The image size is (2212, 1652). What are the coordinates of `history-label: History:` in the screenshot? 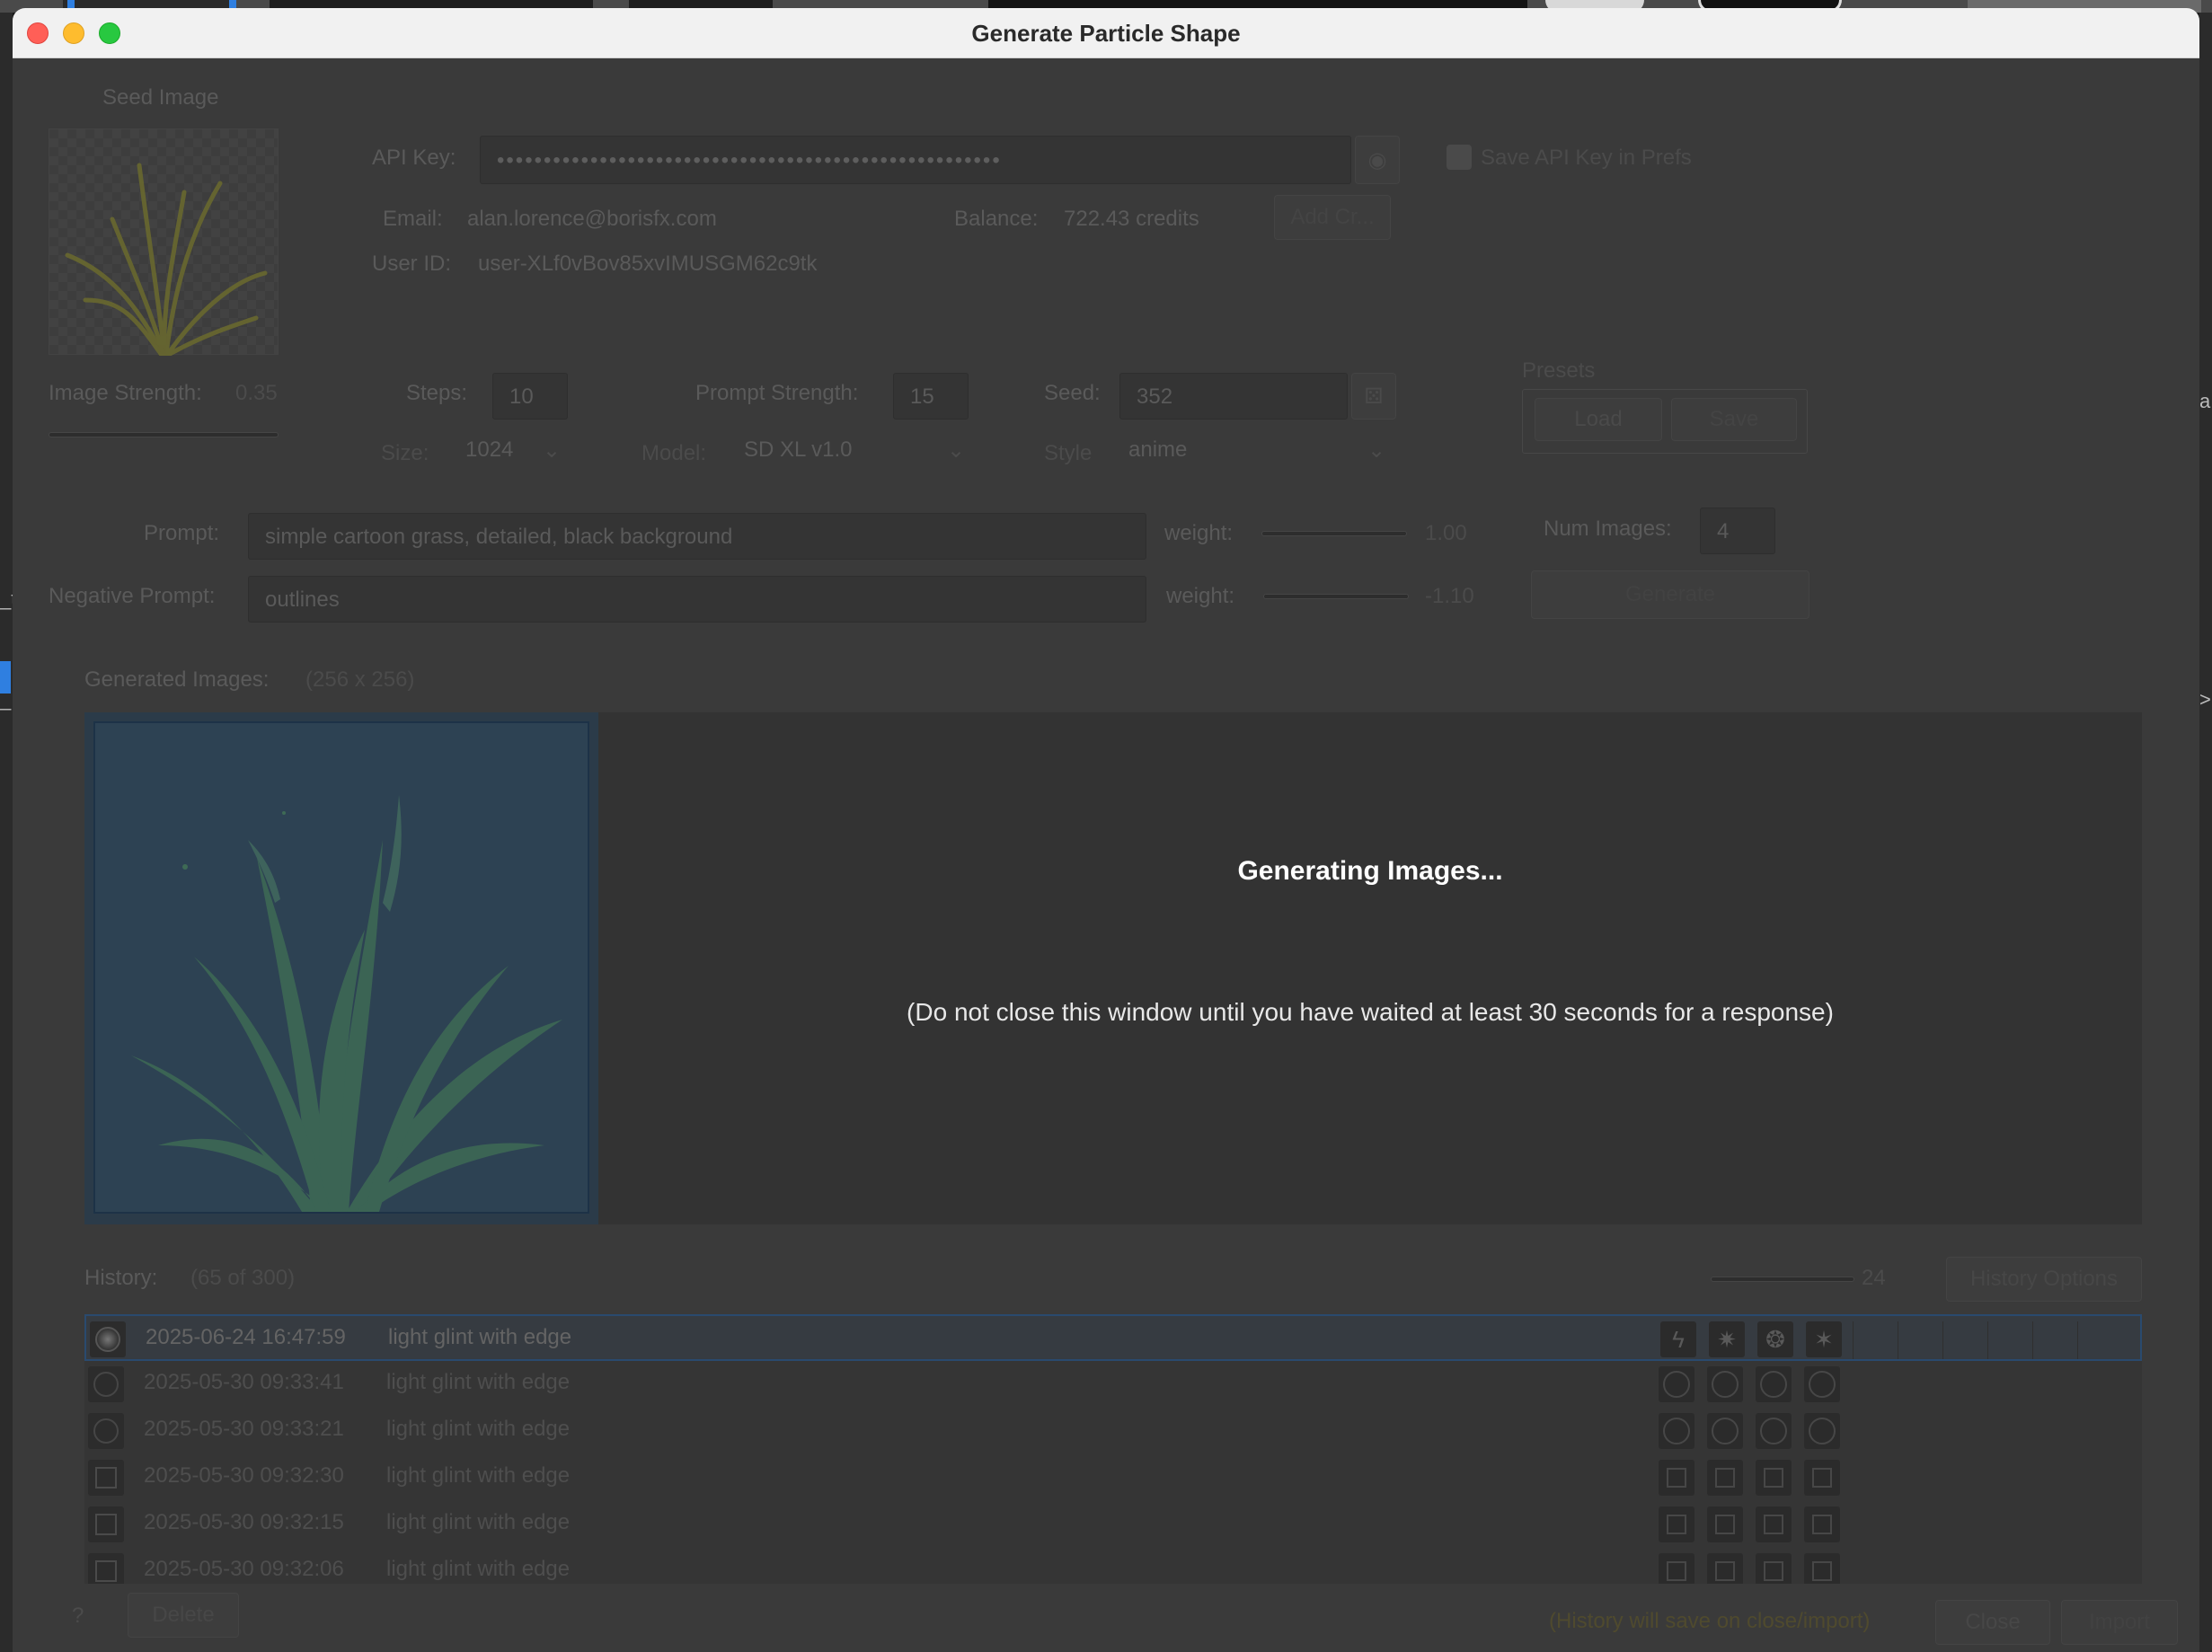 It's located at (121, 1278).